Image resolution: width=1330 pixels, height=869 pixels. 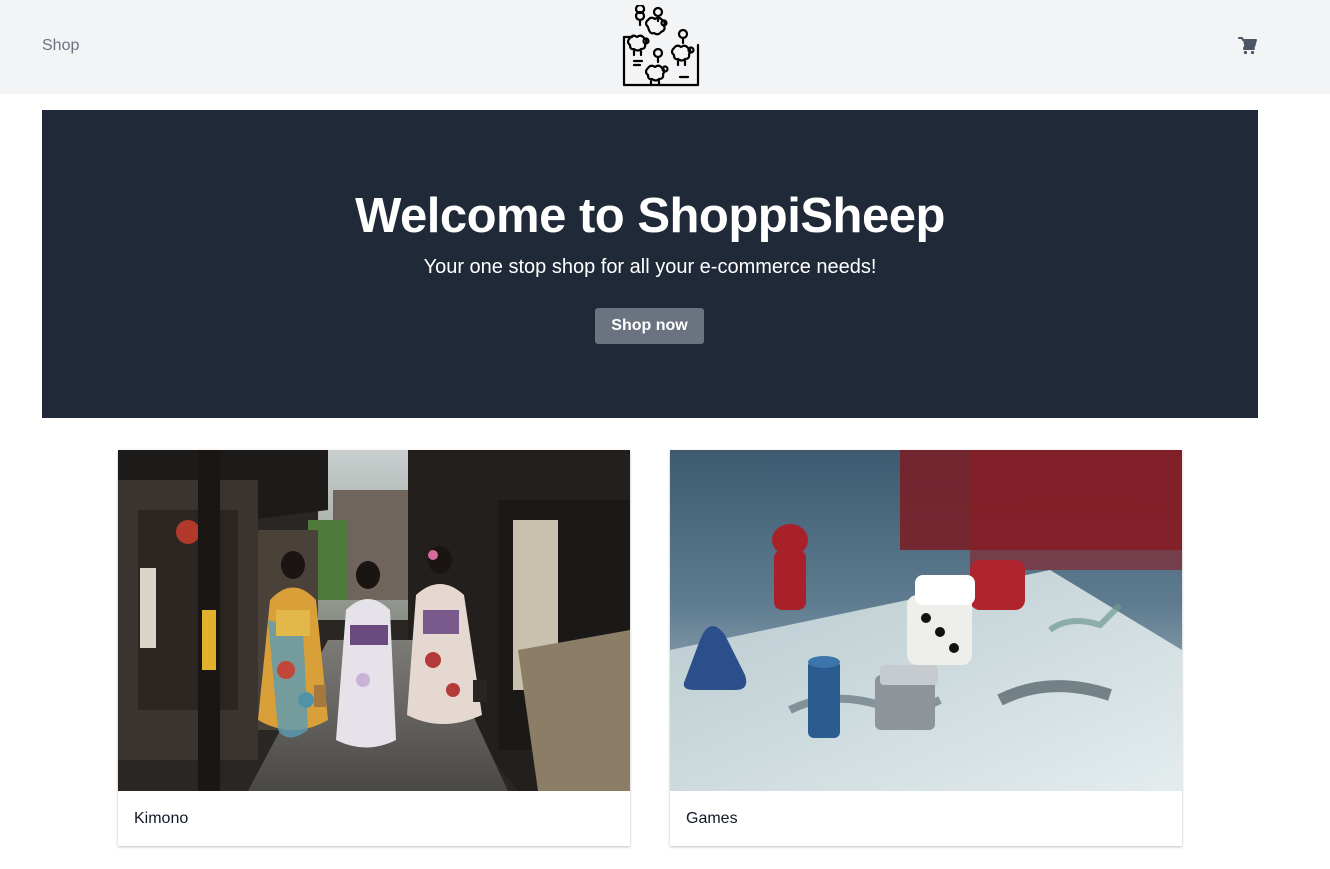 What do you see at coordinates (60, 46) in the screenshot?
I see `nav-link-shop: Shop` at bounding box center [60, 46].